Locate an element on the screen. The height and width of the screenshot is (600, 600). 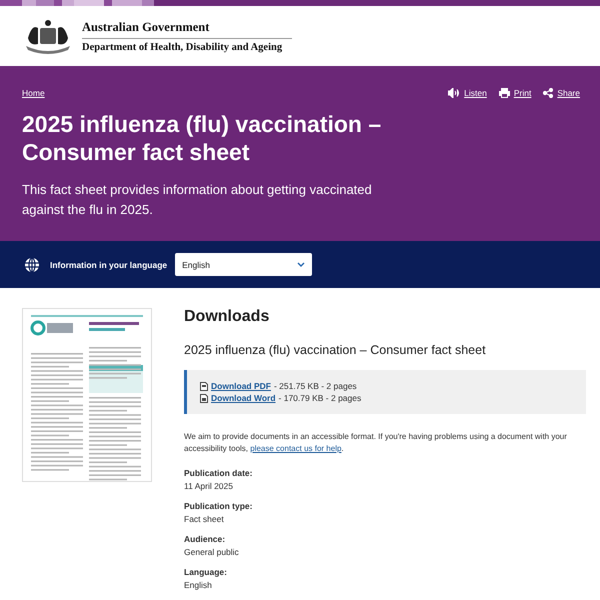
breadcrumb-link: Home is located at coordinates (33, 93).